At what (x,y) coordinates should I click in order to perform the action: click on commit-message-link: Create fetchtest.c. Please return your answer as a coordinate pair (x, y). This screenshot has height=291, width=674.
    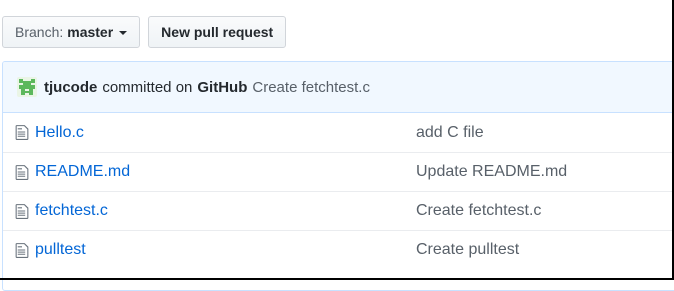
    Looking at the image, I should click on (311, 87).